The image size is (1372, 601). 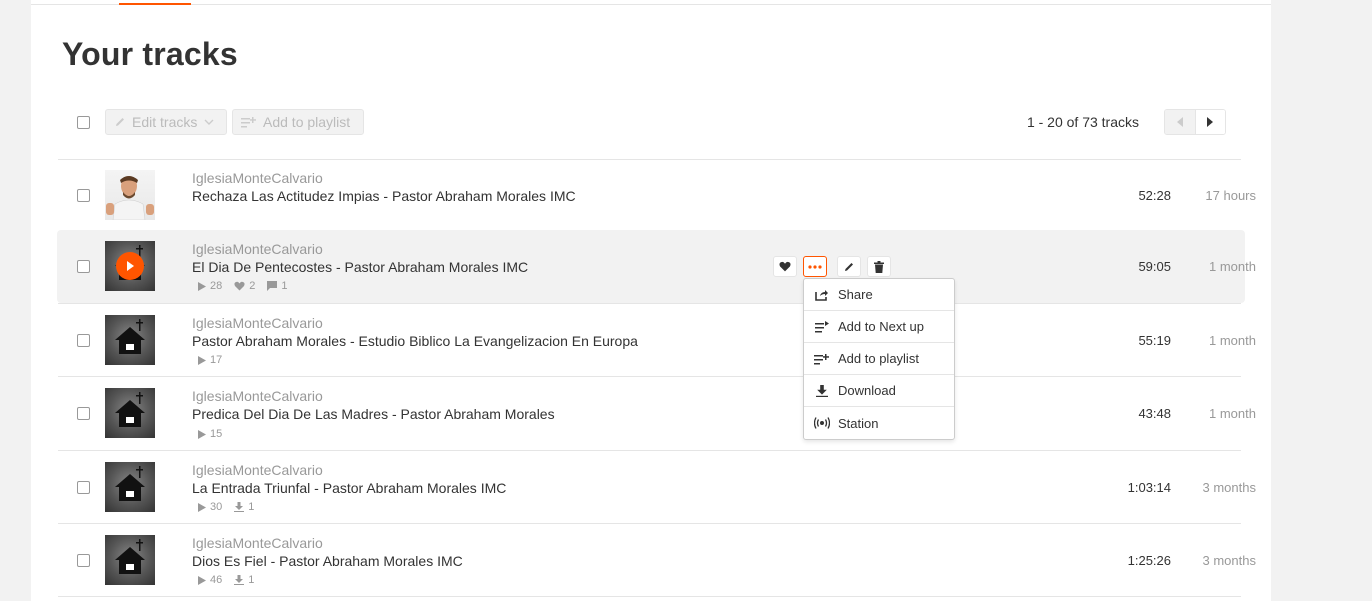 I want to click on menu-item-share: Share, so click(x=879, y=295).